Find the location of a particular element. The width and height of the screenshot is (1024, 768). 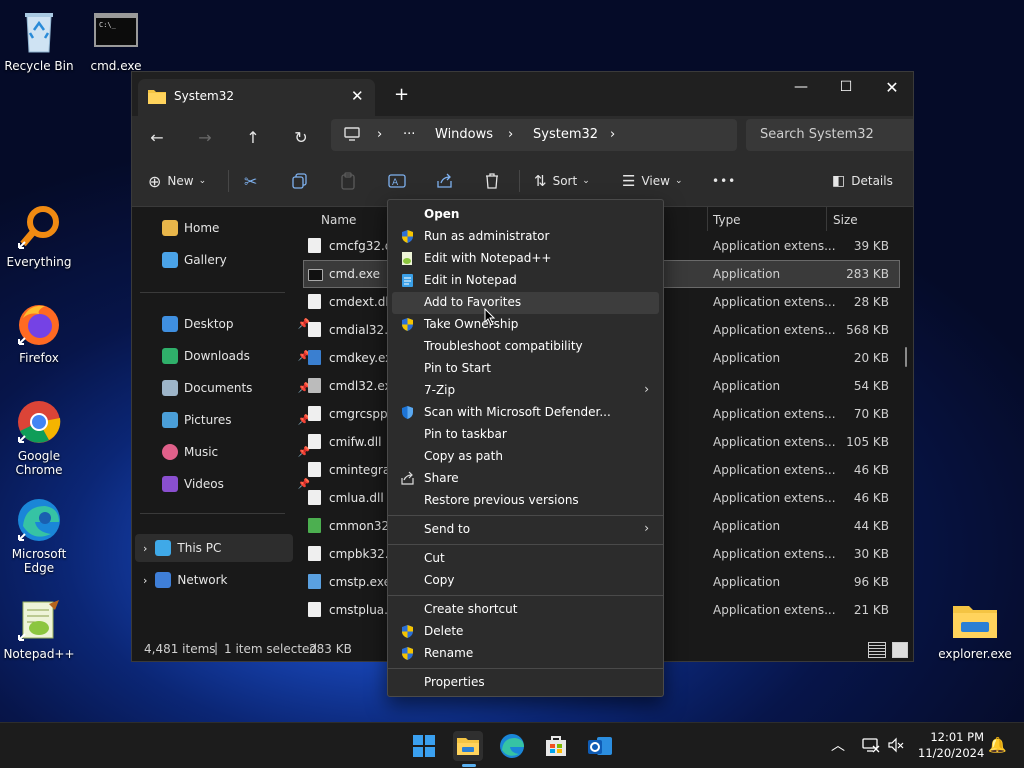

menu-item-copy: Copy is located at coordinates (525, 581).